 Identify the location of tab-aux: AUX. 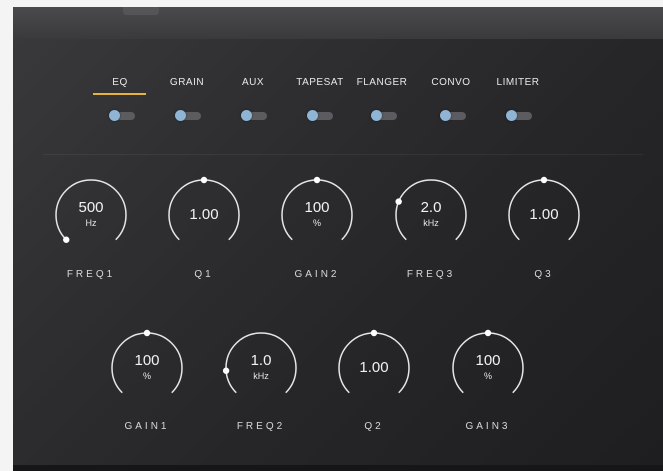
(253, 82).